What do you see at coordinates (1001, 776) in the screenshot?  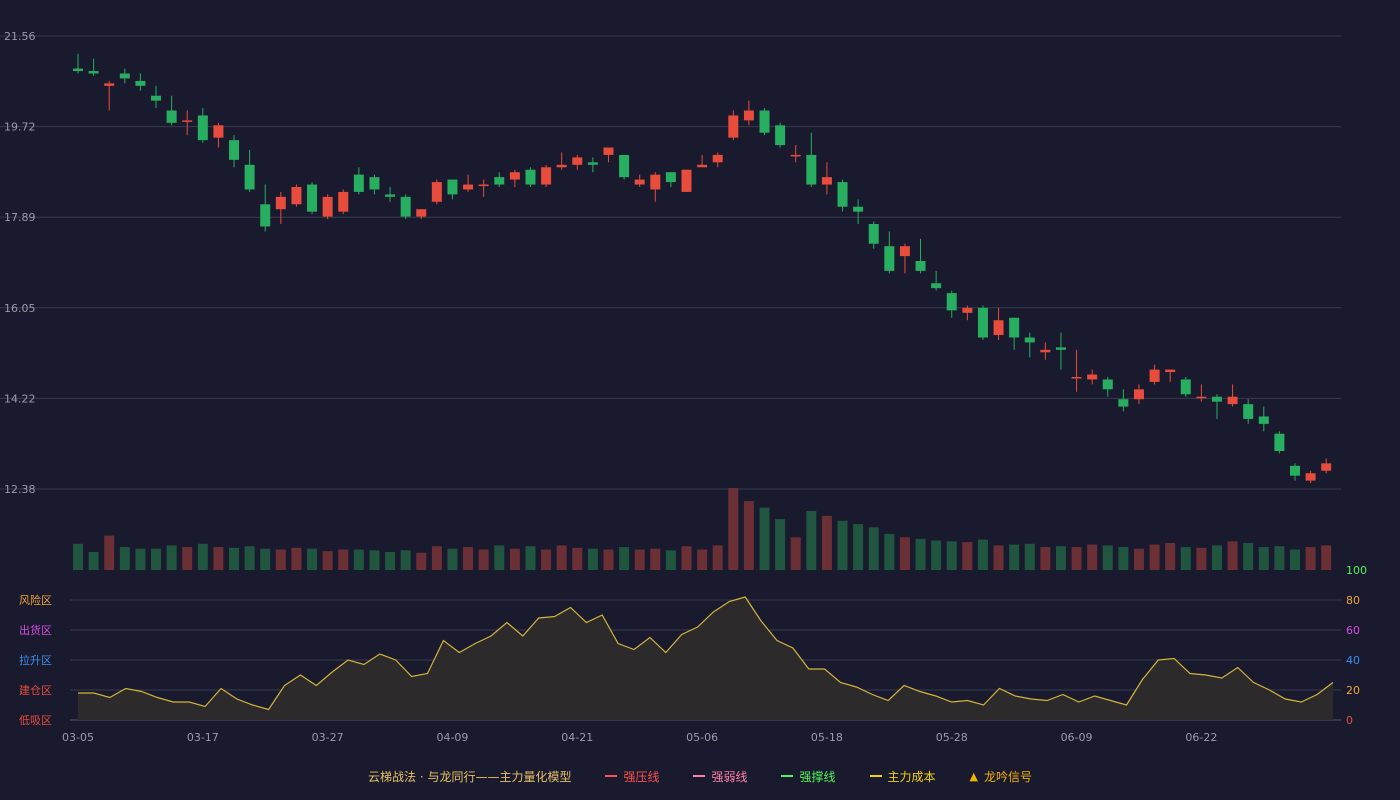 I see `legend-item: ▲ 龙吟信号` at bounding box center [1001, 776].